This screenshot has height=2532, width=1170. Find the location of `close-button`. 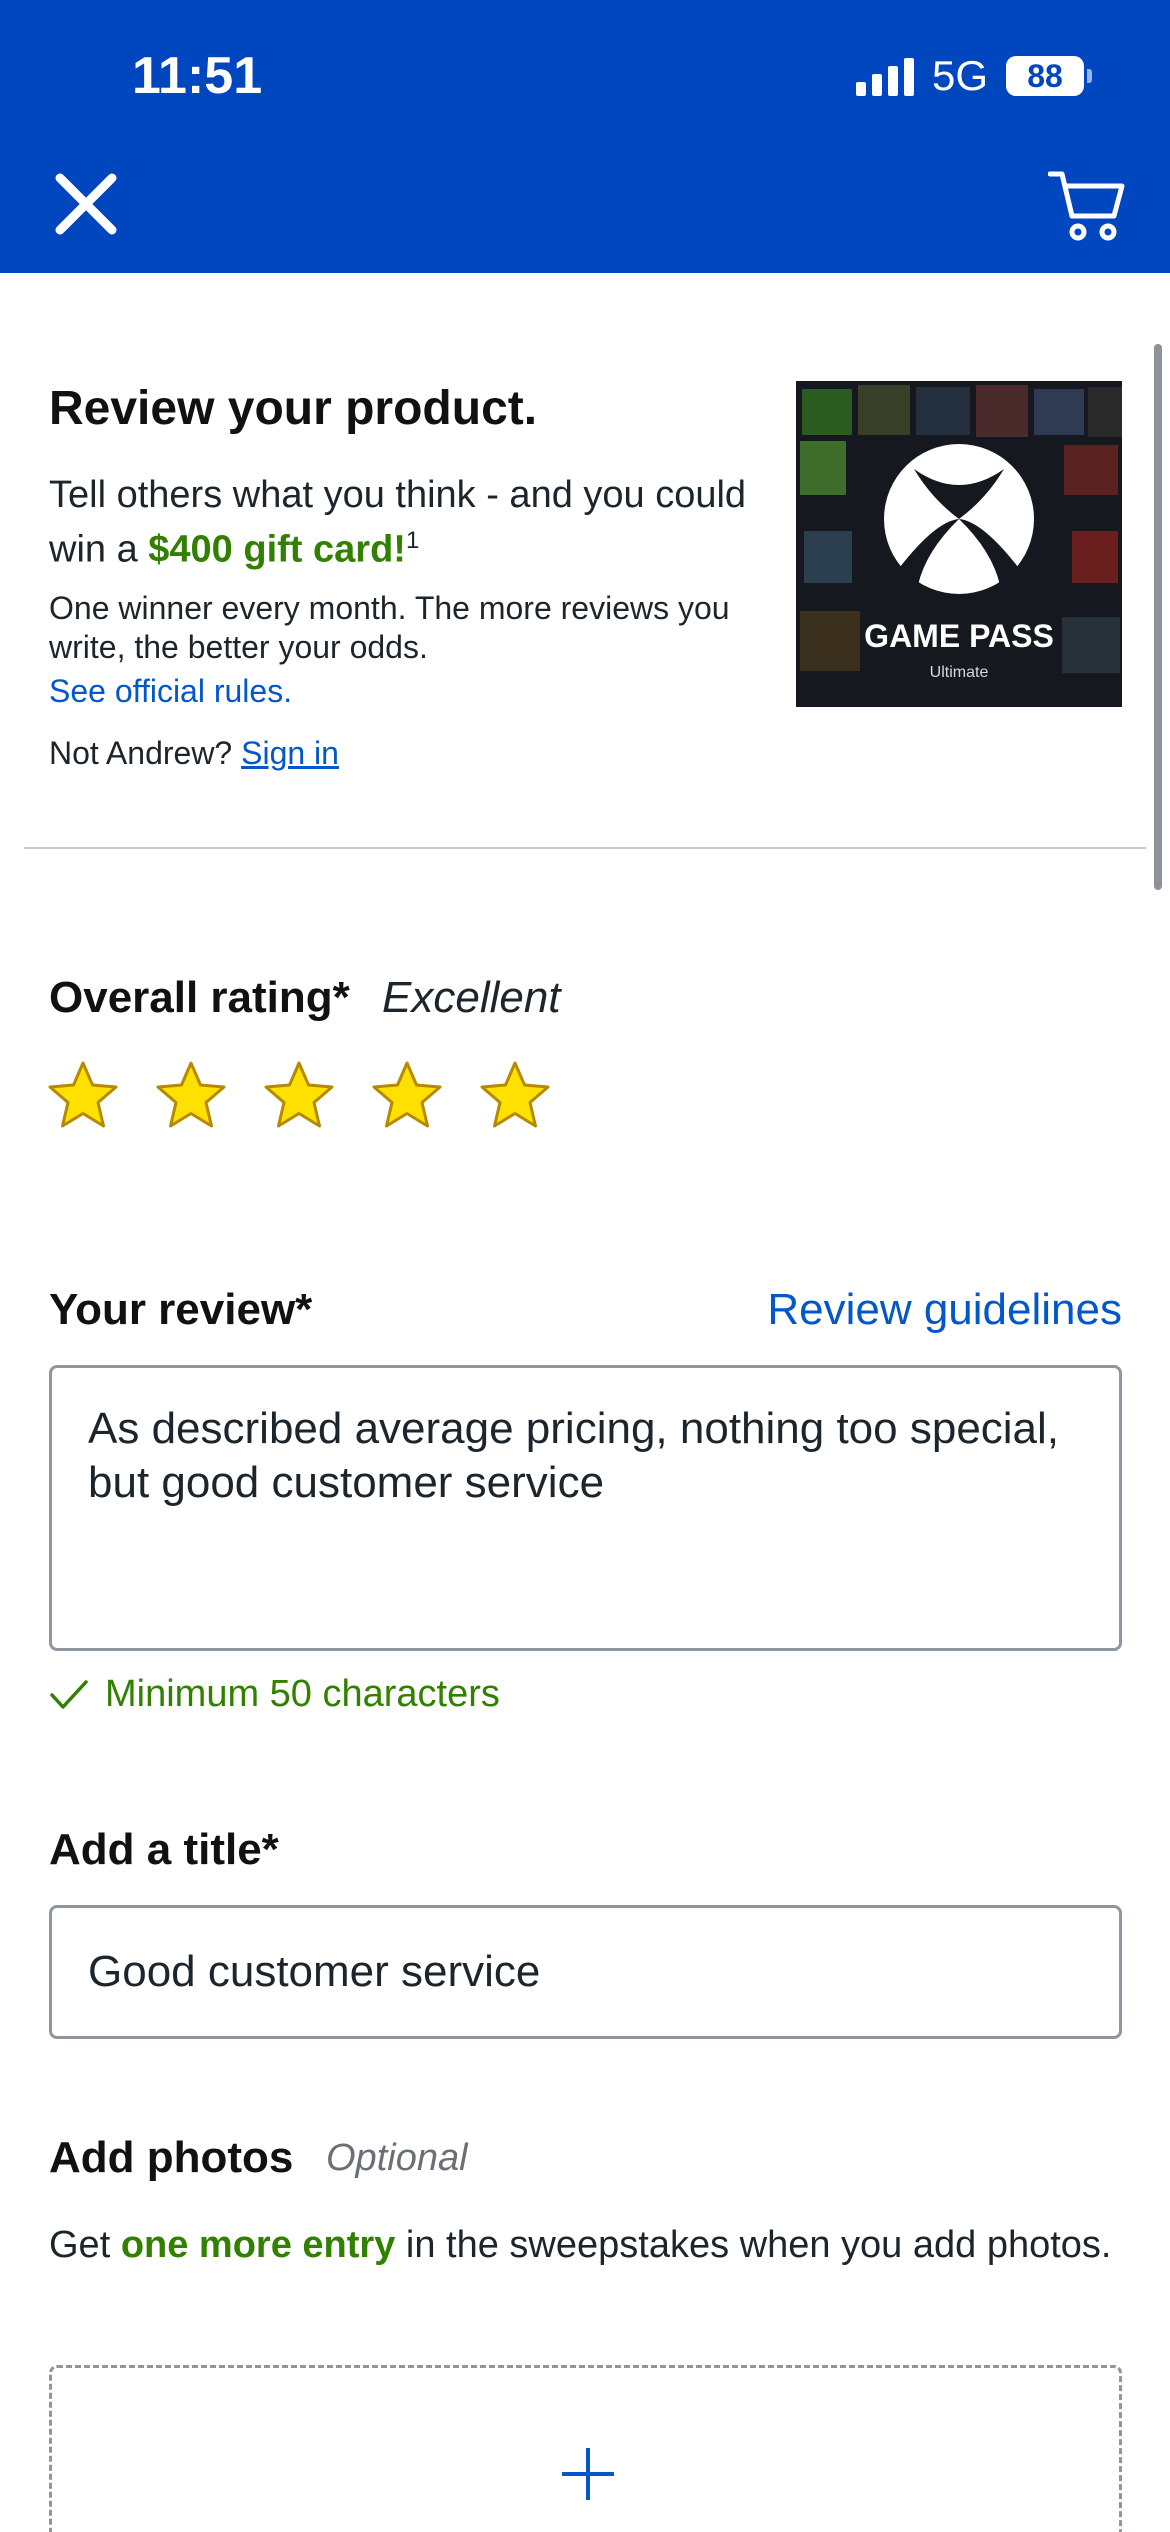

close-button is located at coordinates (86, 204).